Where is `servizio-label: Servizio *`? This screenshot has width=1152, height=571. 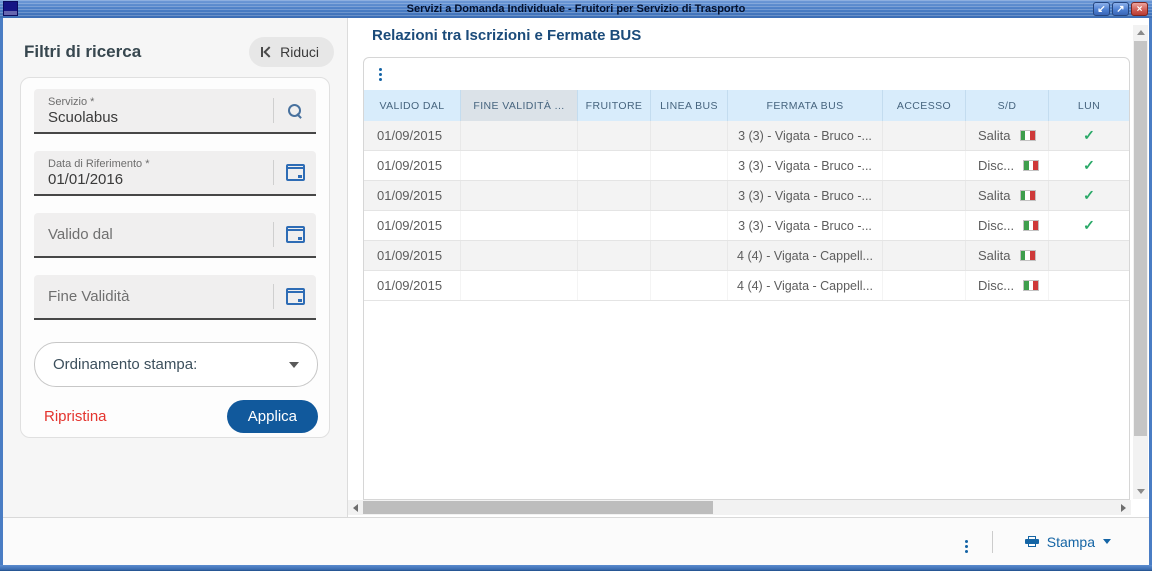
servizio-label: Servizio * is located at coordinates (71, 101).